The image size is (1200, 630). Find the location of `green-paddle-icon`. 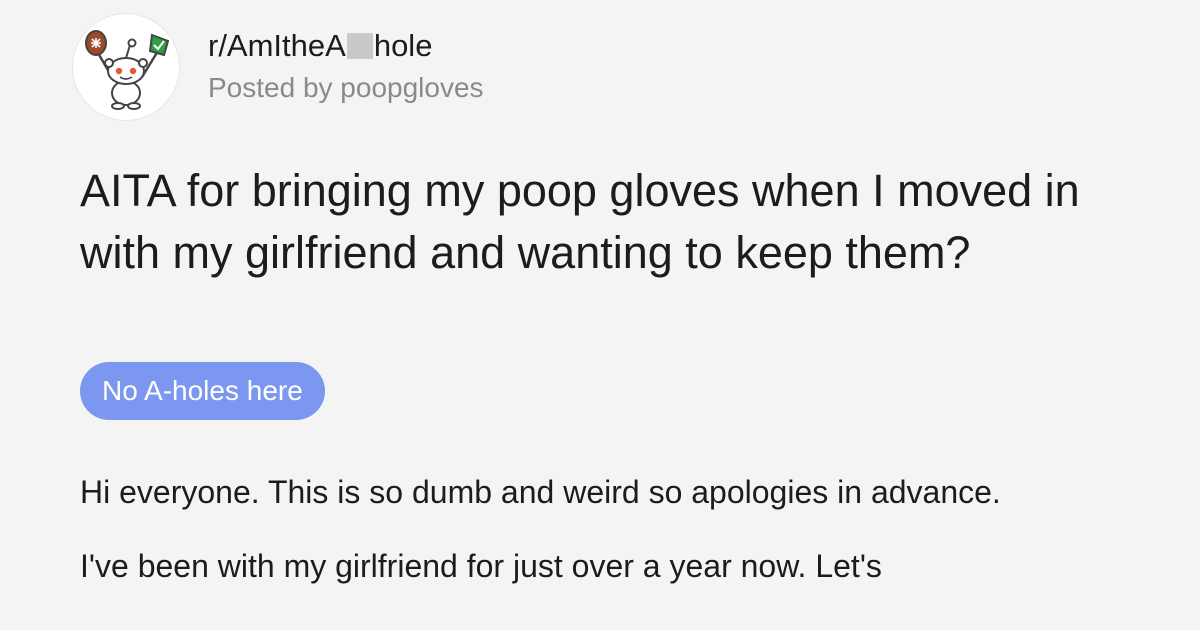

green-paddle-icon is located at coordinates (155, 55).